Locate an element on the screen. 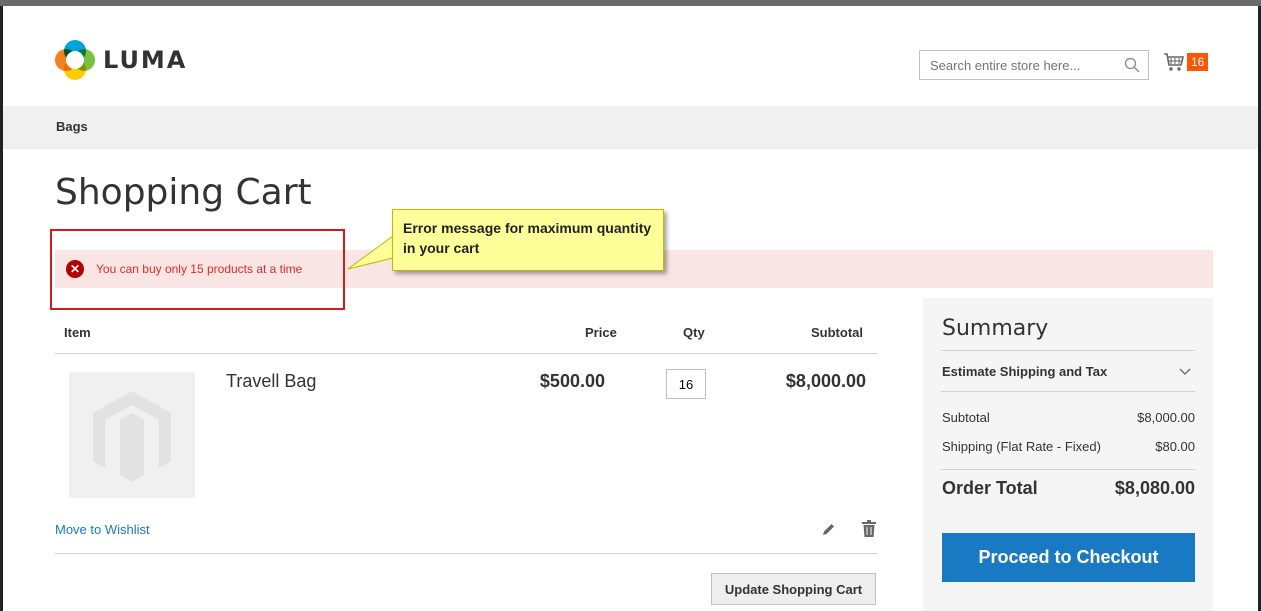  nav-bar: Bags is located at coordinates (630, 127).